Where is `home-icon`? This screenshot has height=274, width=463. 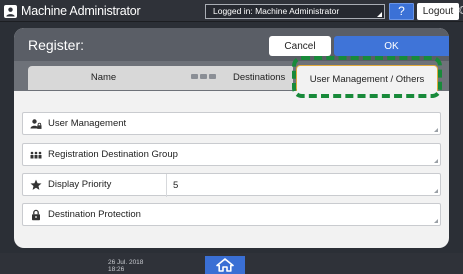 home-icon is located at coordinates (225, 265).